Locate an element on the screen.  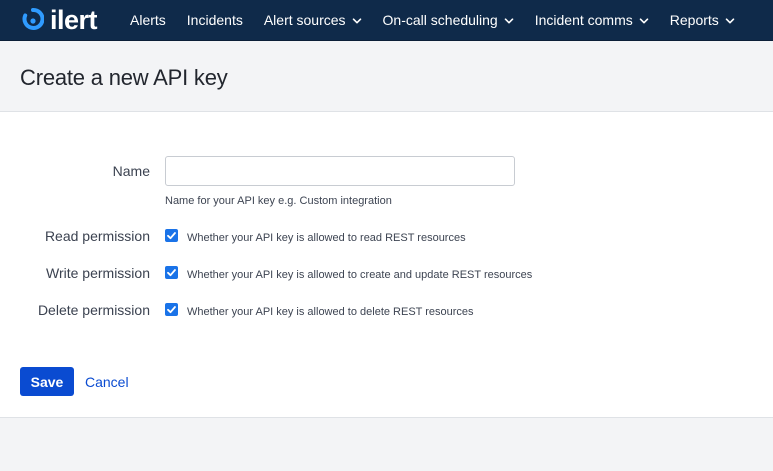
brand-name: ilert is located at coordinates (74, 20).